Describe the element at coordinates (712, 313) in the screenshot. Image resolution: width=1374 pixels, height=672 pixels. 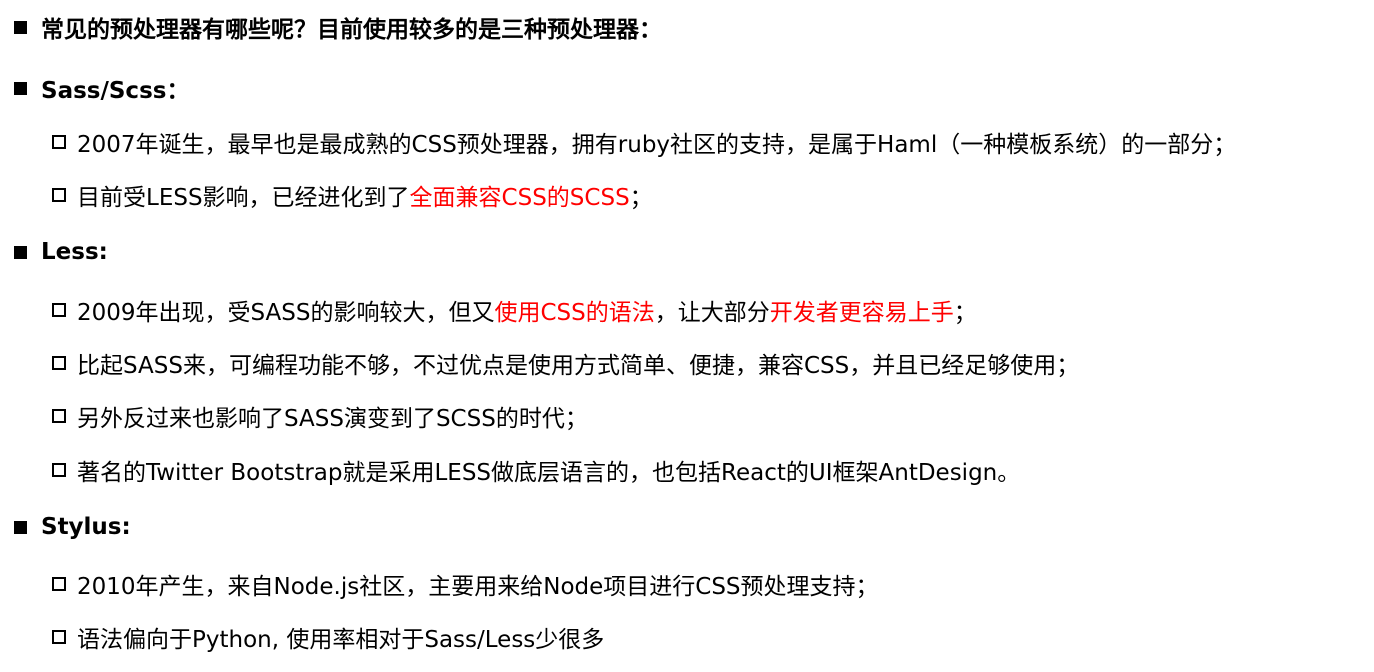
I see `list-item-text: ，让大部分` at that location.